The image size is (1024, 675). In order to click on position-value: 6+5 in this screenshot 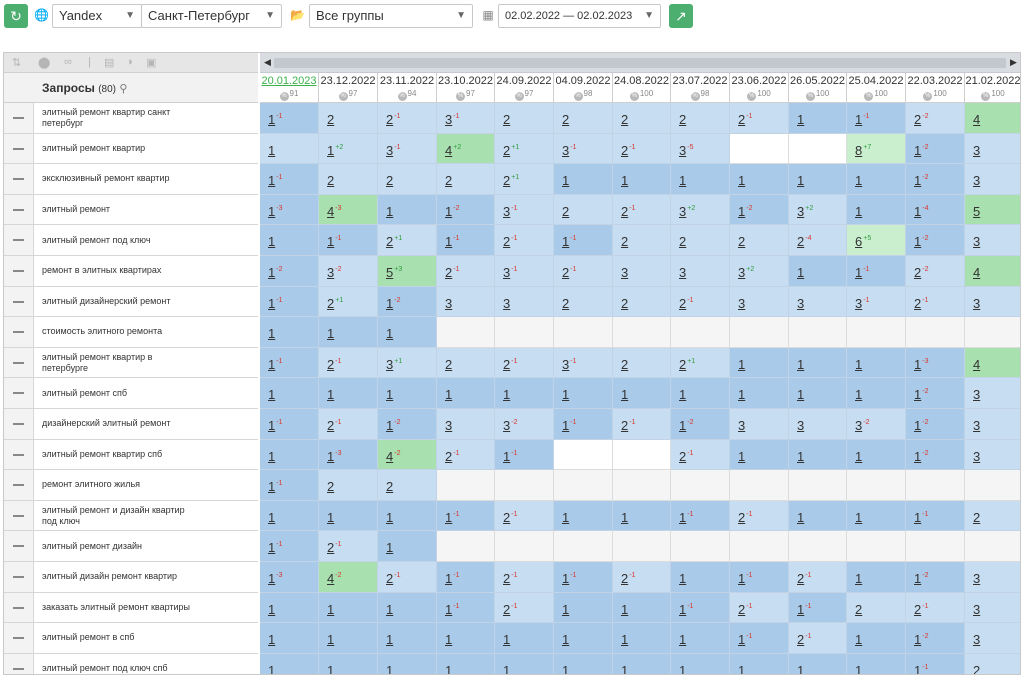, I will do `click(863, 241)`.